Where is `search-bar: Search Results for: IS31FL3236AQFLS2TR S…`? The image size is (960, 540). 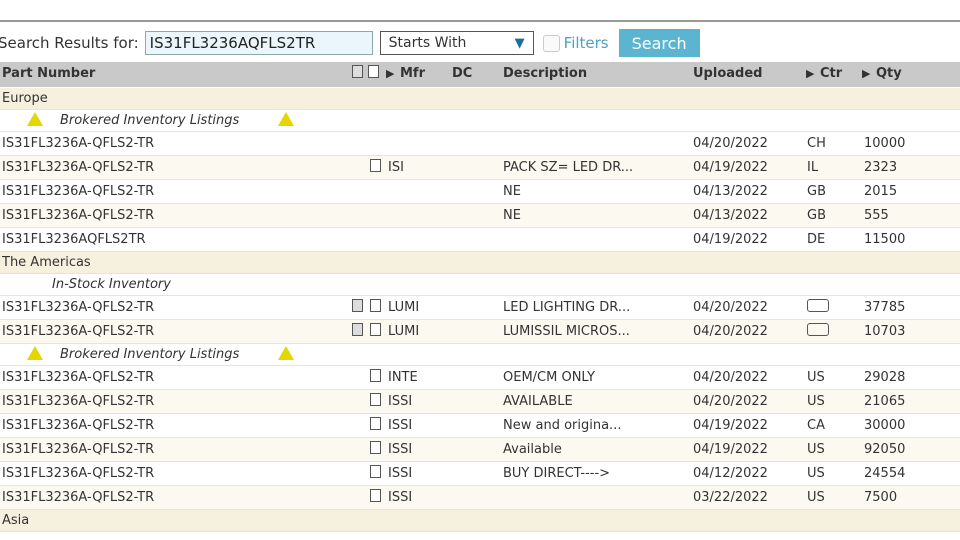 search-bar: Search Results for: IS31FL3236AQFLS2TR S… is located at coordinates (350, 43).